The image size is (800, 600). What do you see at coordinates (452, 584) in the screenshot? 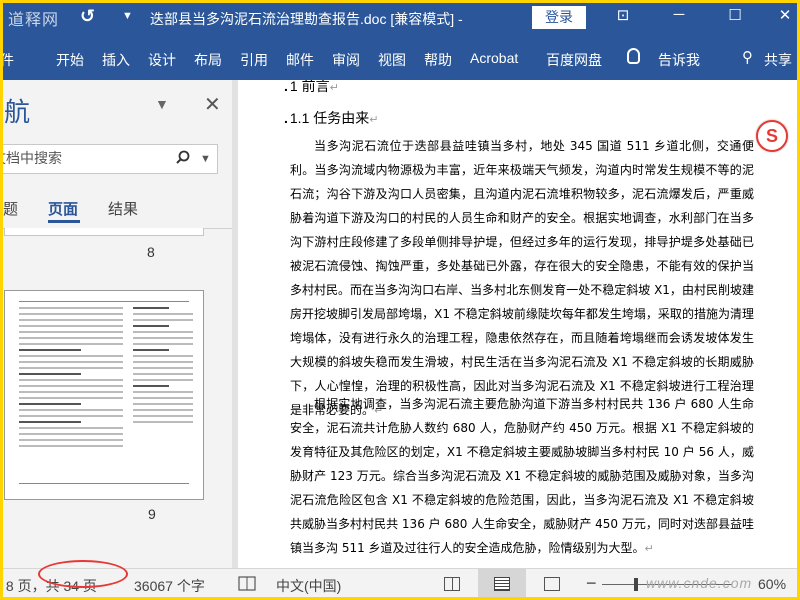
I see `read-mode-icon` at bounding box center [452, 584].